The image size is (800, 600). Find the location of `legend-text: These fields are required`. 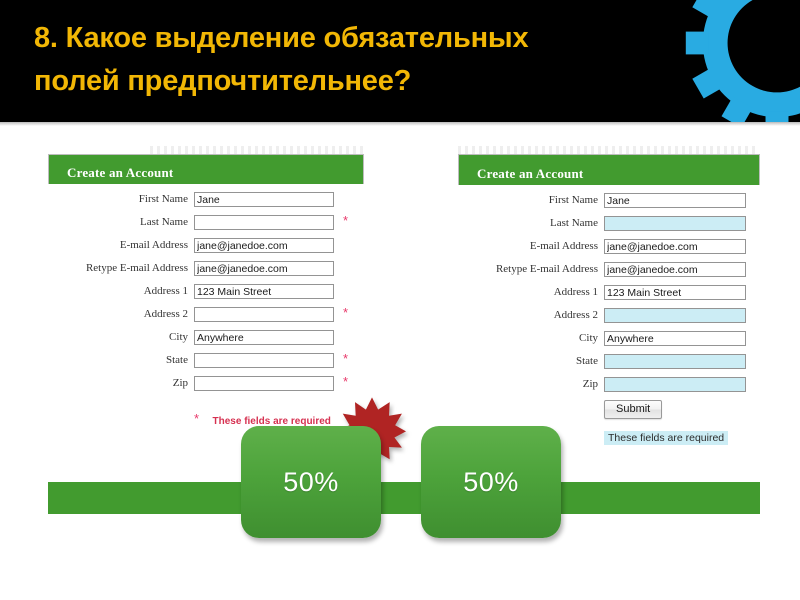

legend-text: These fields are required is located at coordinates (666, 438).